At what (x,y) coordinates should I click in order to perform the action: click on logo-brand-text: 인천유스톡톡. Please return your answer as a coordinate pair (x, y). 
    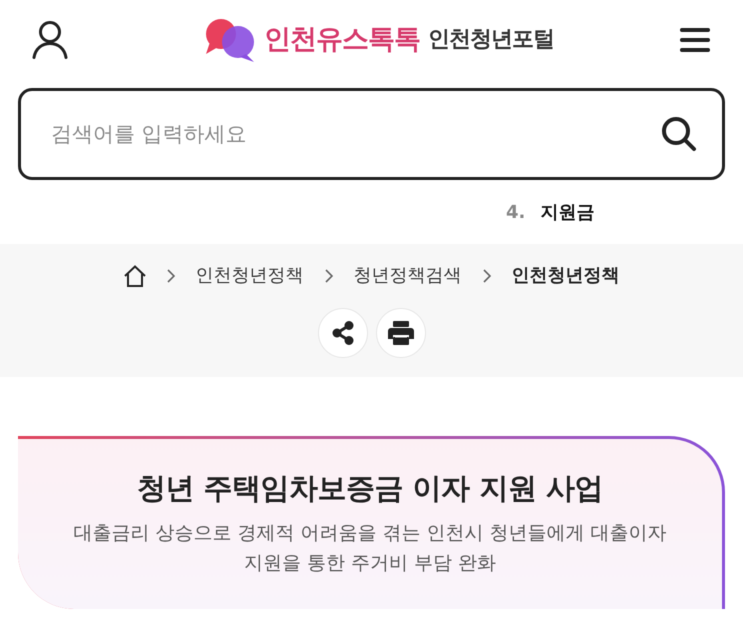
    Looking at the image, I should click on (342, 40).